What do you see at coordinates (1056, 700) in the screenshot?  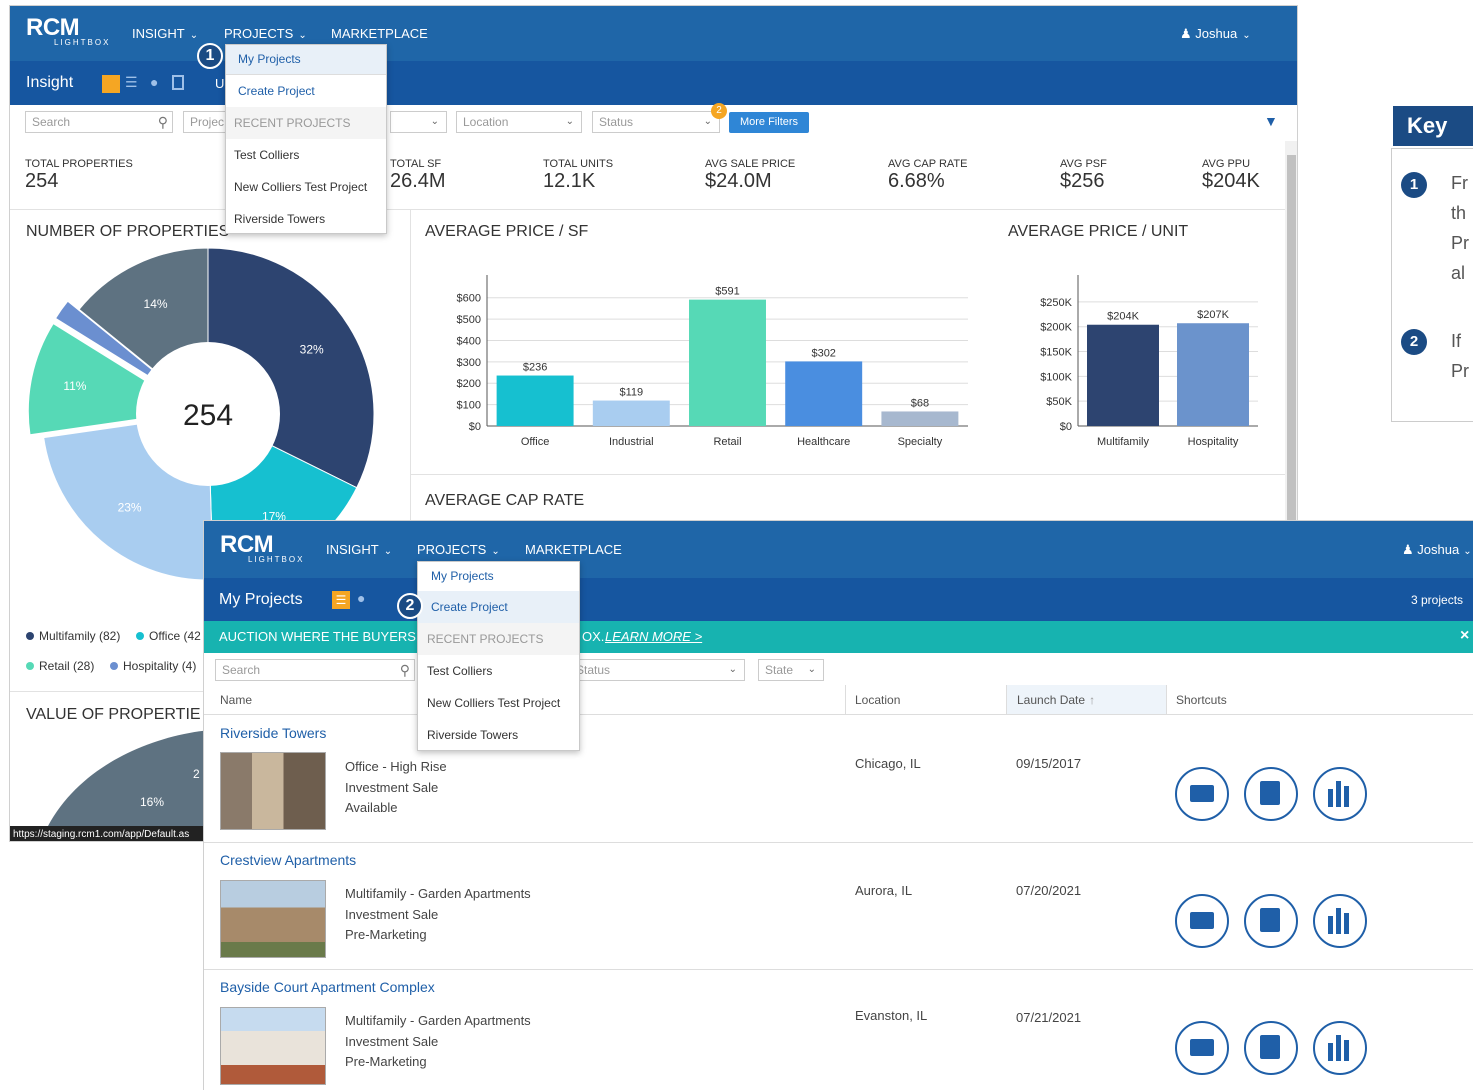 I see `column-launch-date: Launch Date ↑` at bounding box center [1056, 700].